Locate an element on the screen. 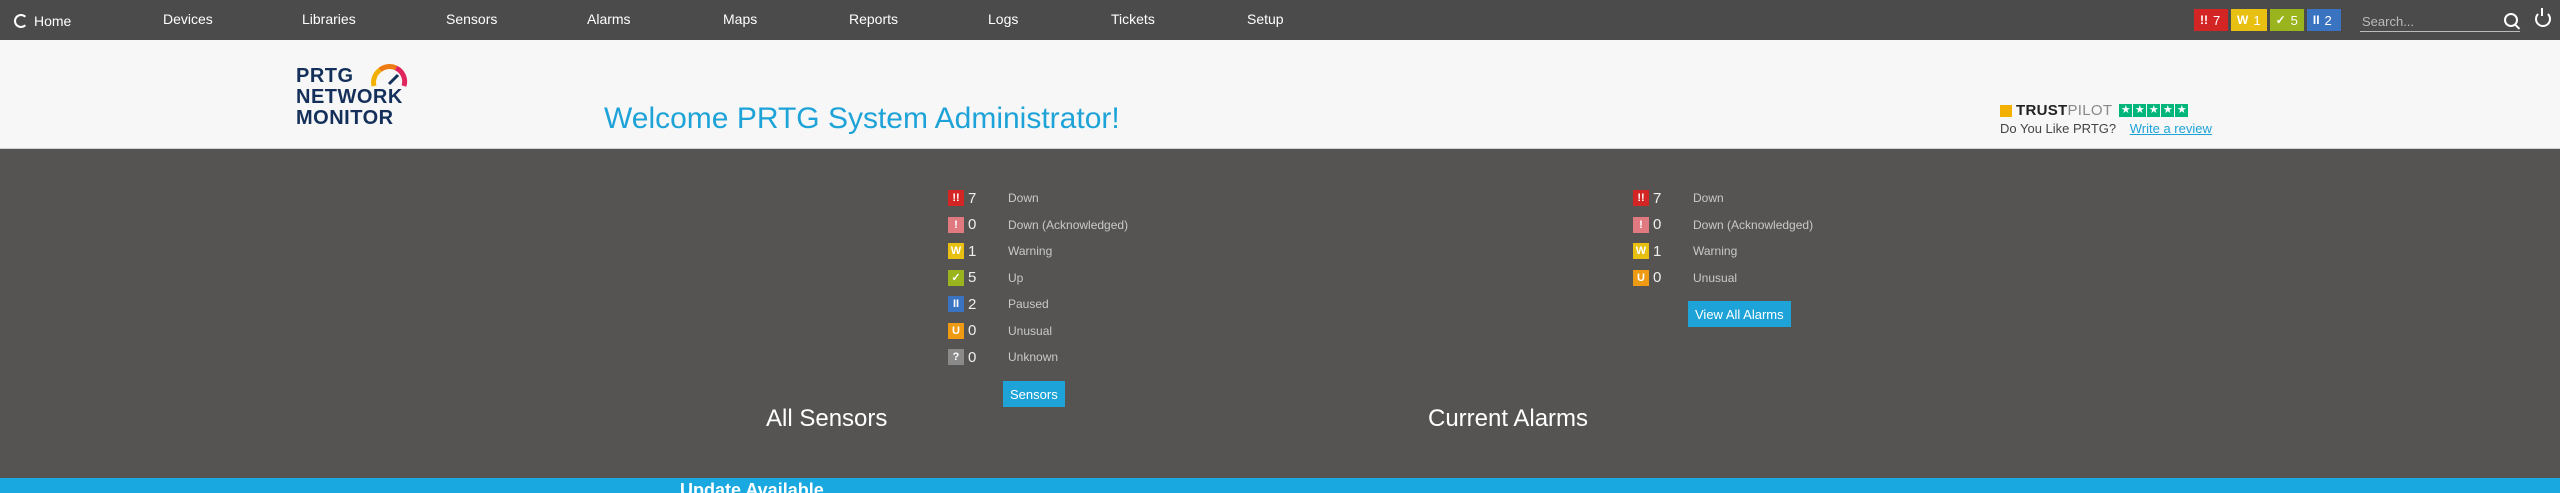 The height and width of the screenshot is (493, 2560). status-badge: W1 is located at coordinates (2249, 20).